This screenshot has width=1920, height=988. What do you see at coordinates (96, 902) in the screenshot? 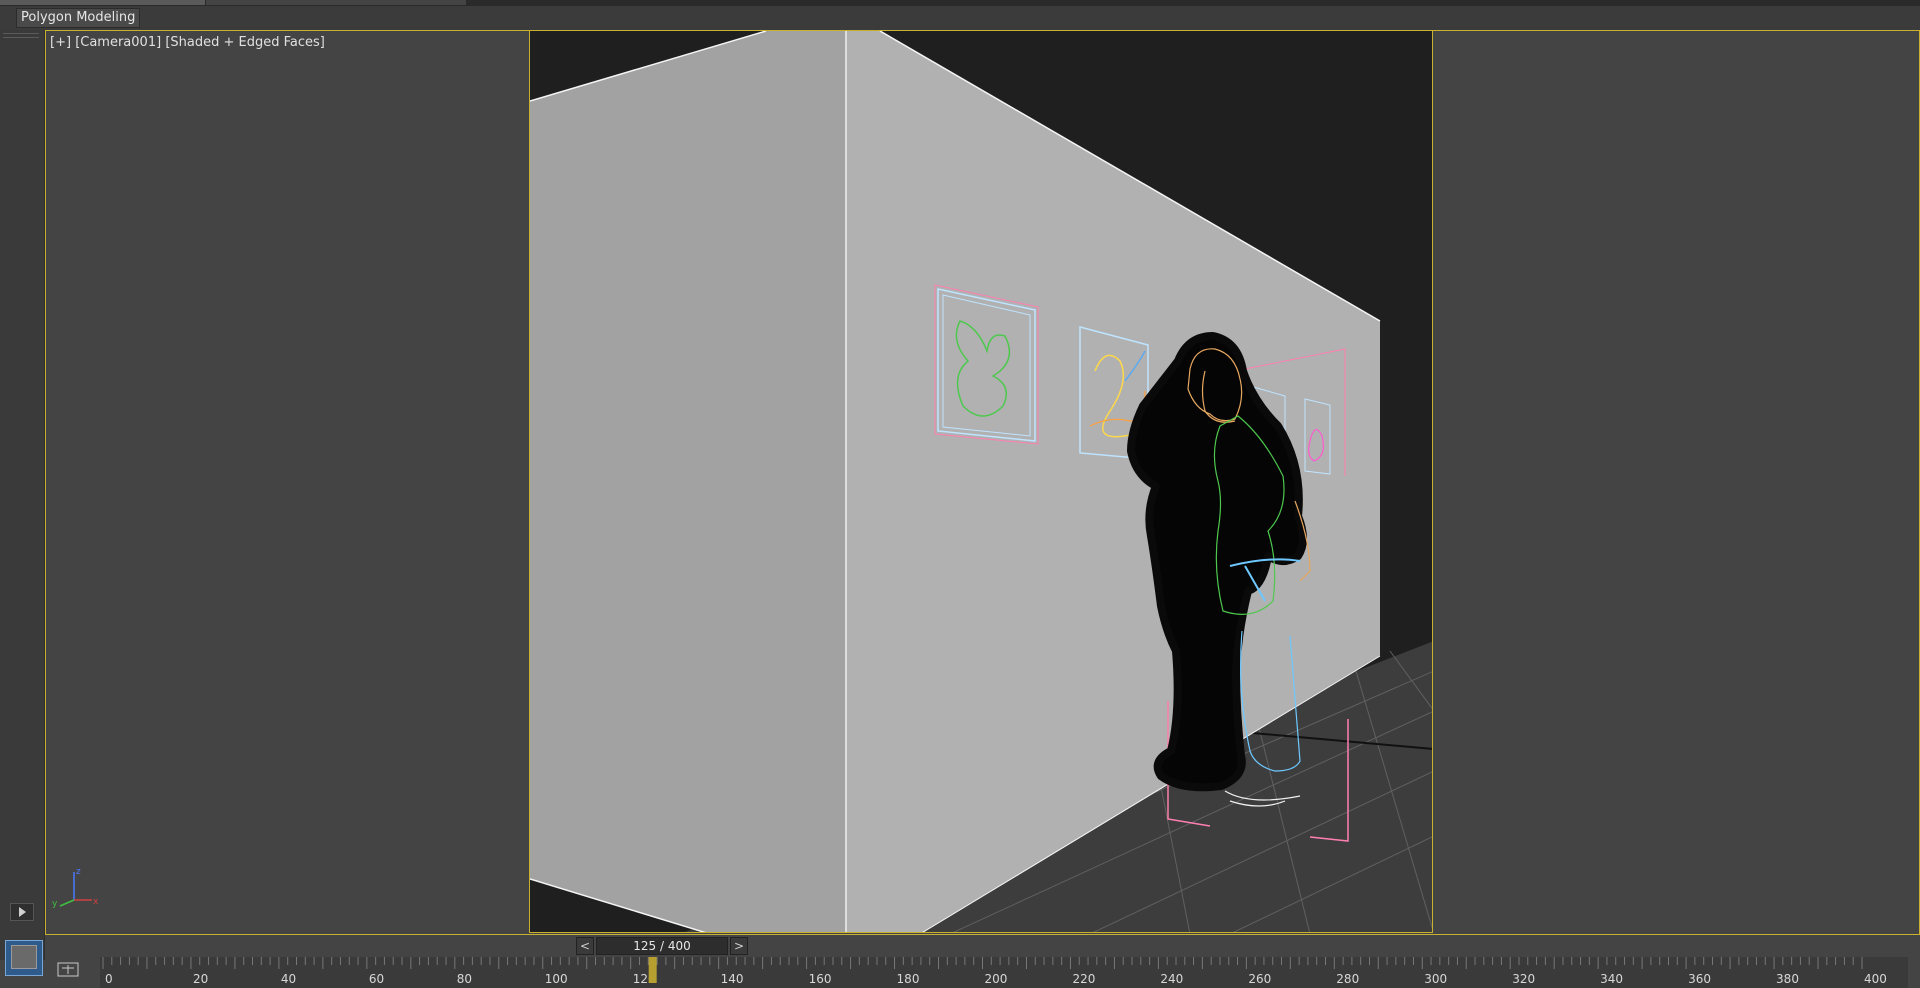
I see `axis-x-label: x` at bounding box center [96, 902].